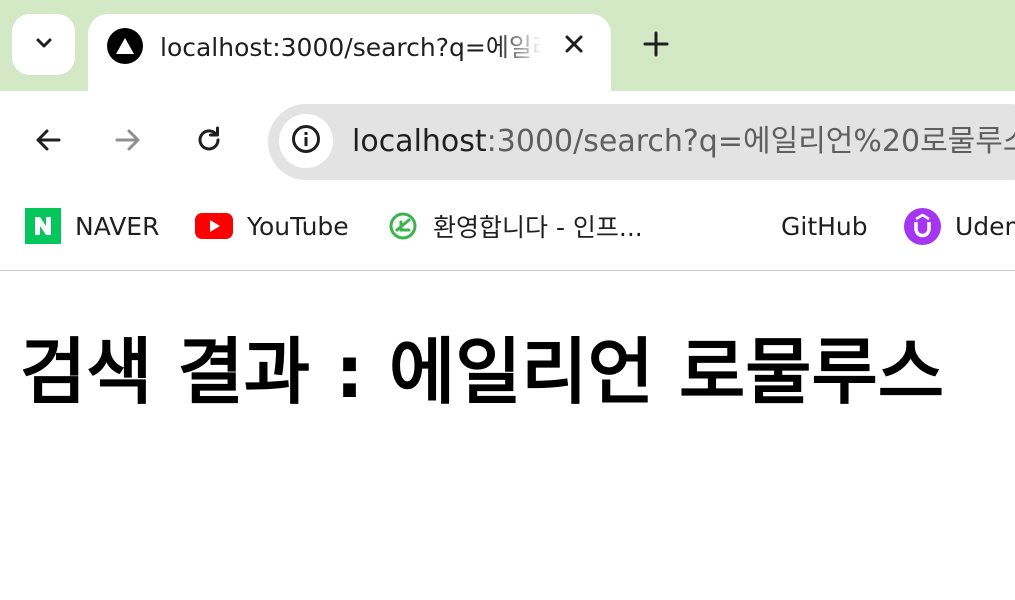  What do you see at coordinates (125, 46) in the screenshot?
I see `triangle-logo-icon` at bounding box center [125, 46].